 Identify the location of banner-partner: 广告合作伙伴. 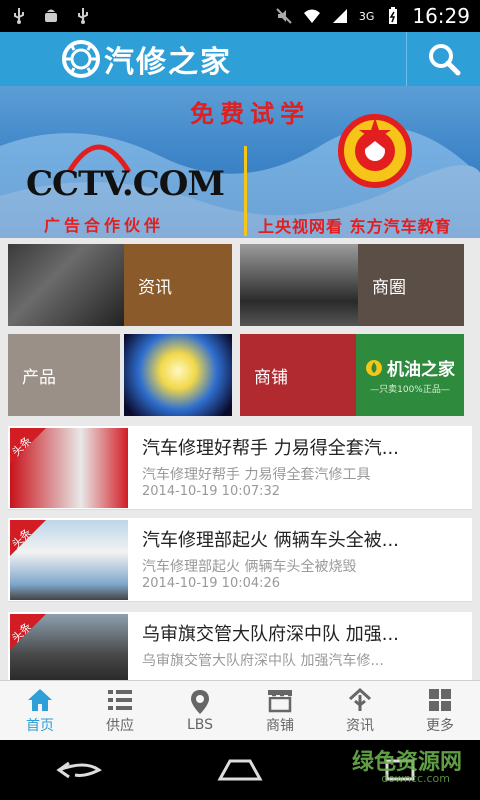
(104, 225).